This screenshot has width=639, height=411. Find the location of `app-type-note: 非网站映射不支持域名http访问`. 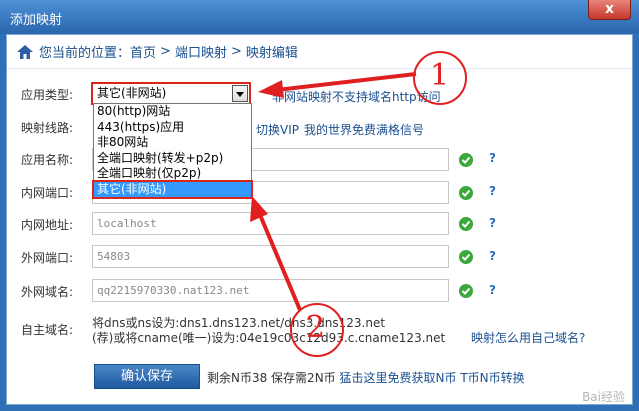

app-type-note: 非网站映射不支持域名http访问 is located at coordinates (356, 97).